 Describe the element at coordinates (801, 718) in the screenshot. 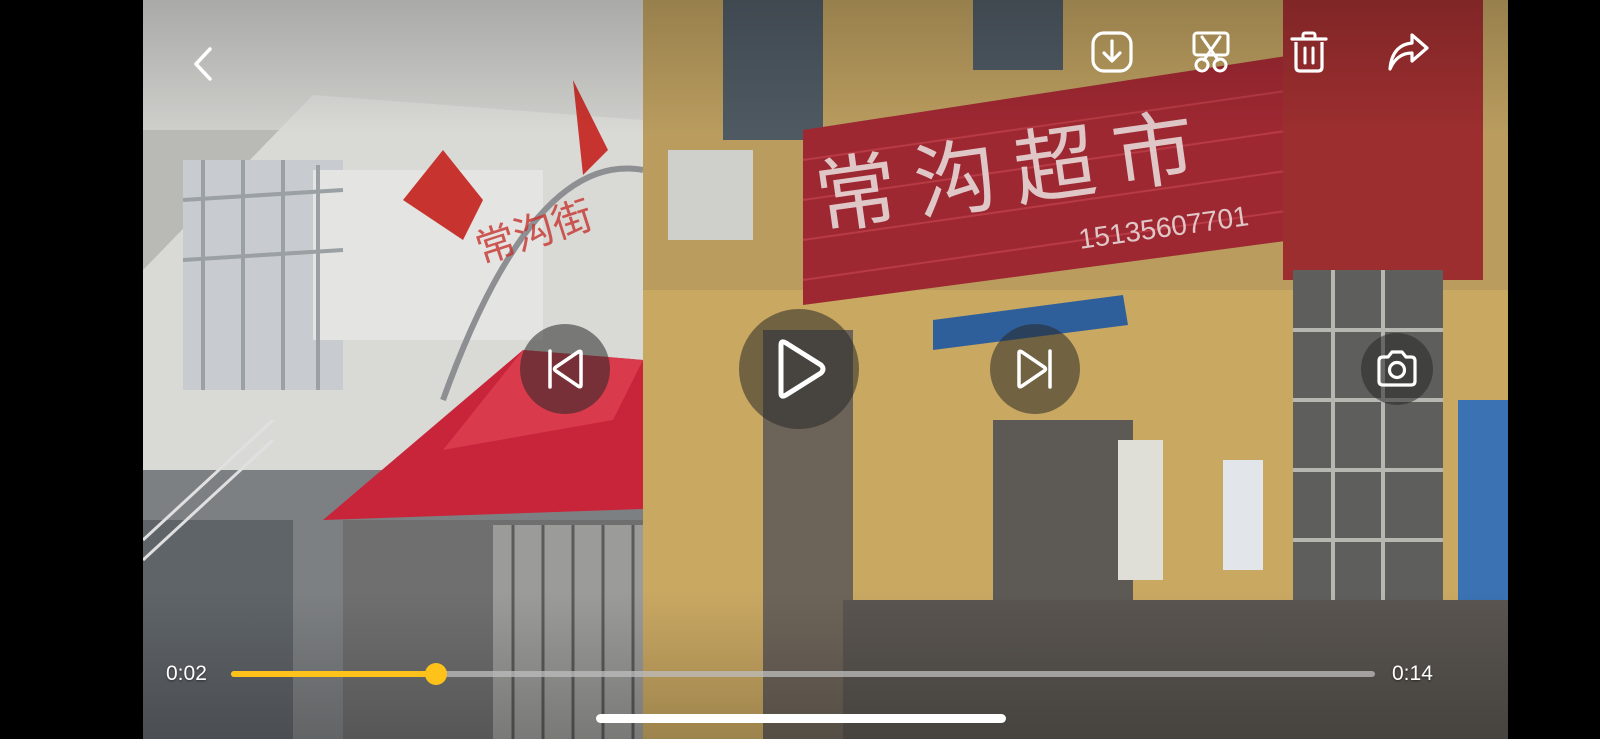

I see `home-indicator` at that location.